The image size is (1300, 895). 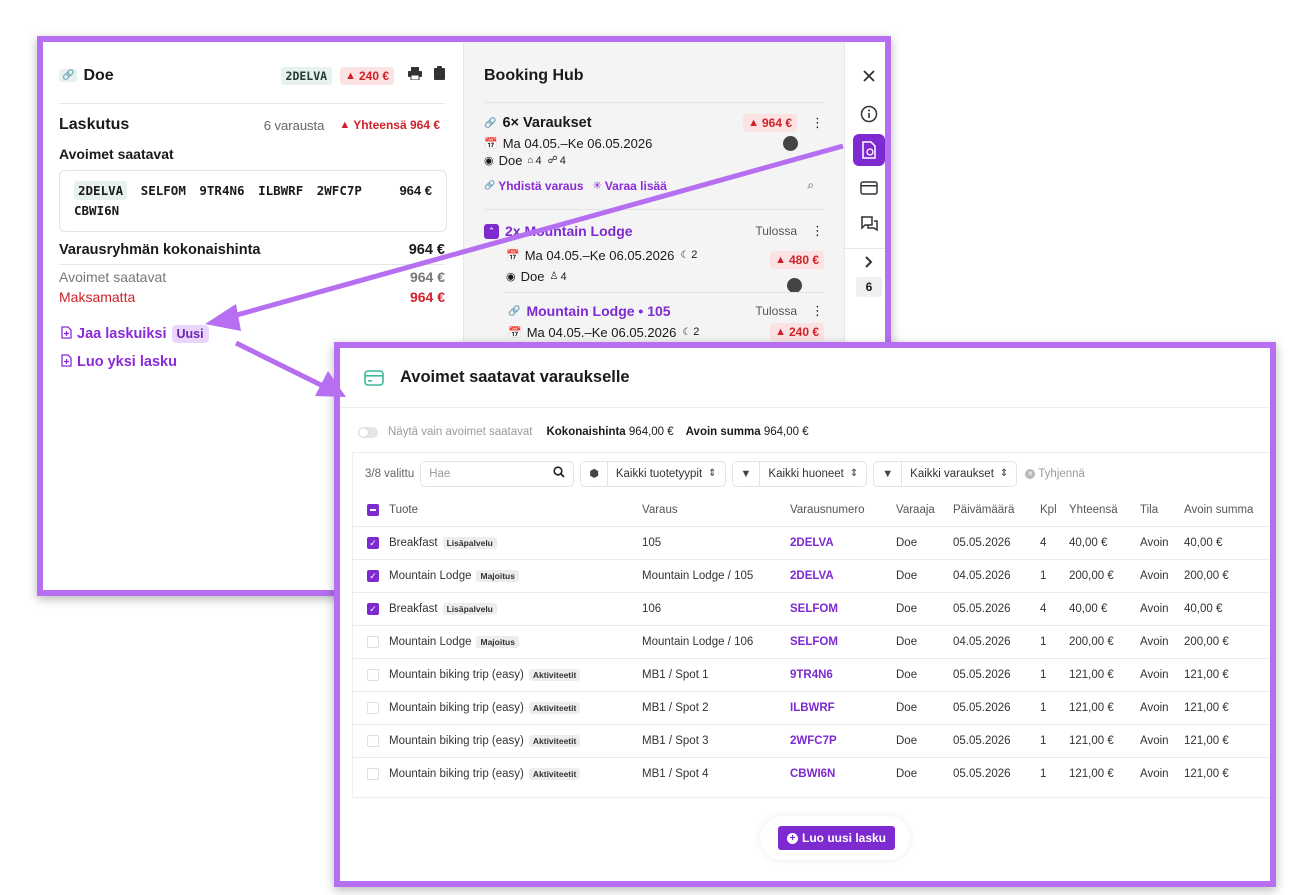 I want to click on warning-icon: ▲, so click(x=753, y=123).